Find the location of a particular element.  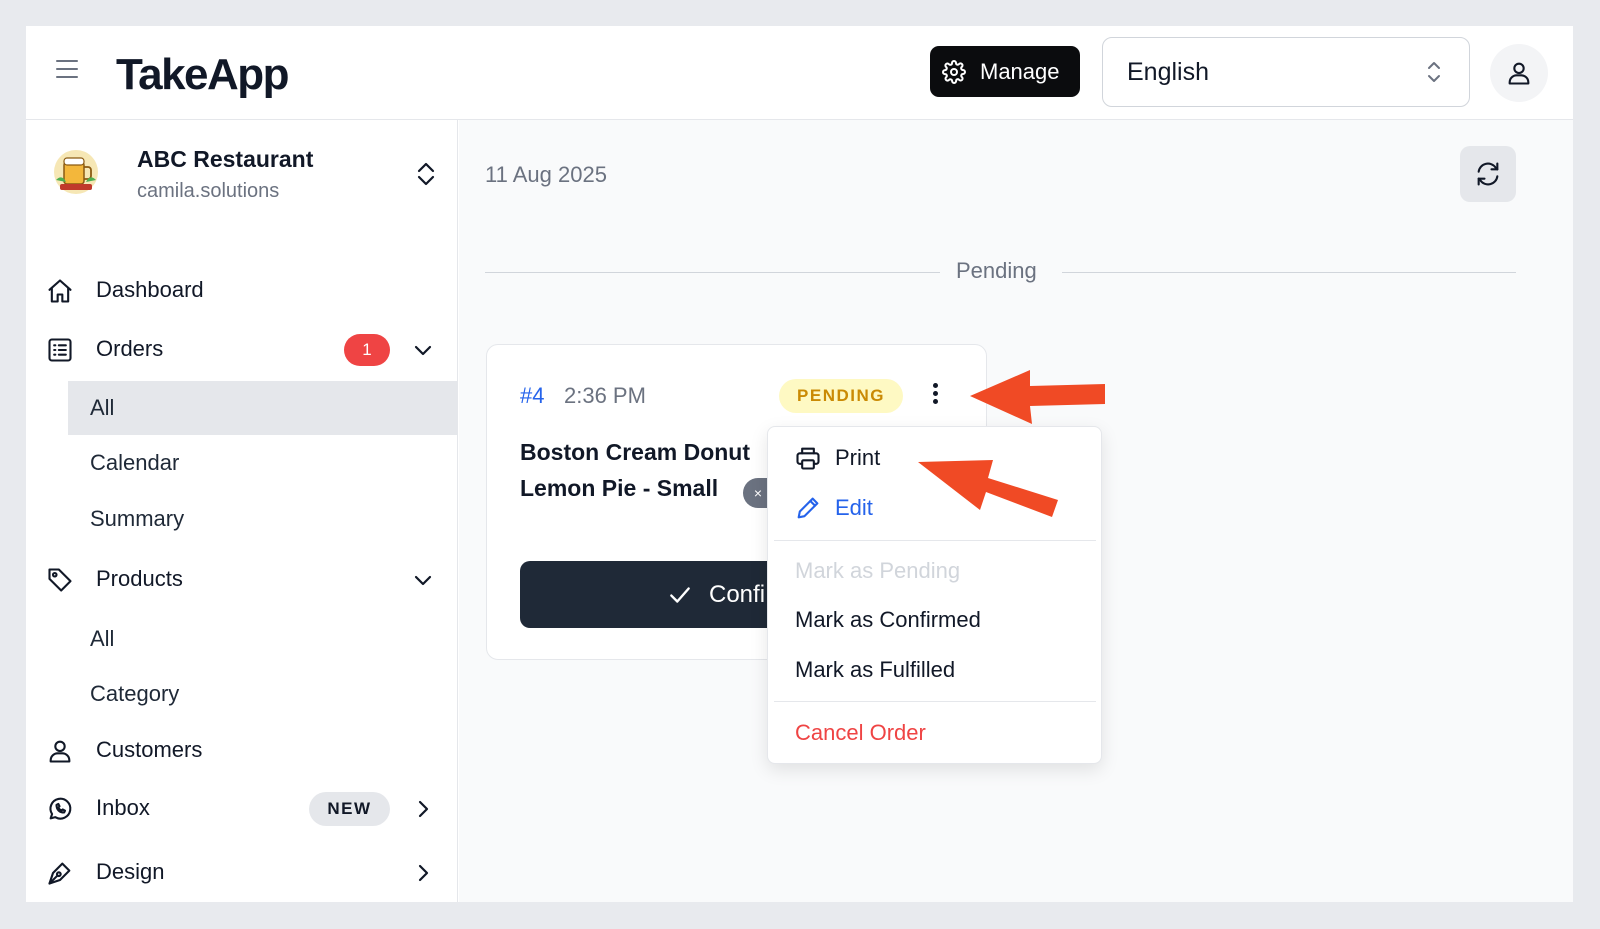

menu-item-label: Mark as Fulfilled is located at coordinates (875, 669).